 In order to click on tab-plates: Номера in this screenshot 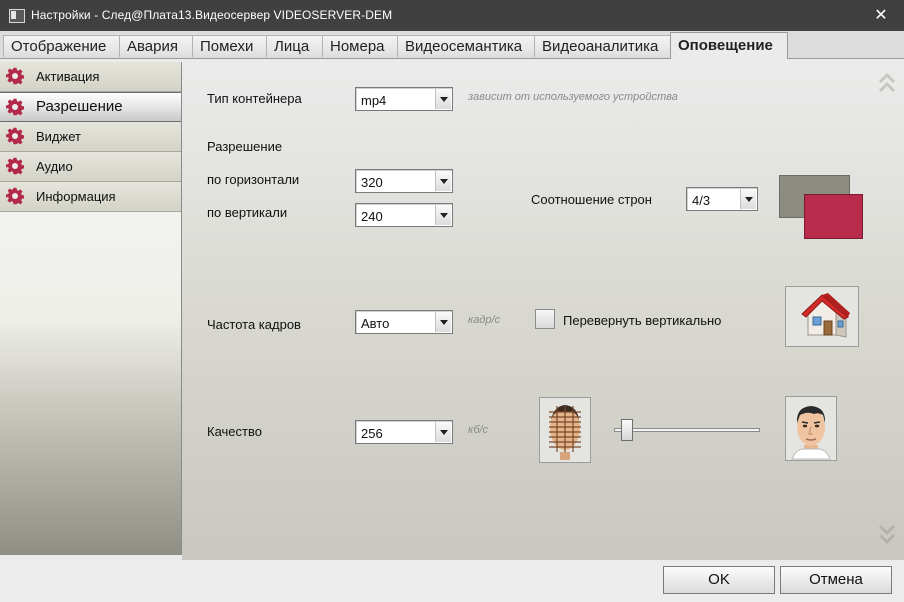, I will do `click(360, 46)`.